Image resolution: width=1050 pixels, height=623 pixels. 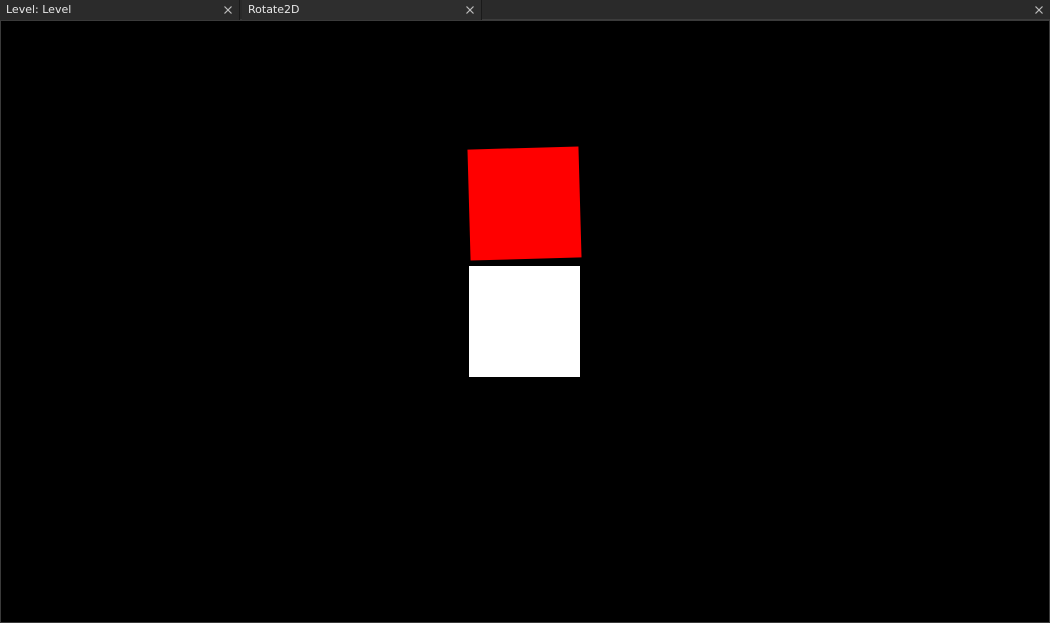 I want to click on tab-label: Rotate2D, so click(x=274, y=9).